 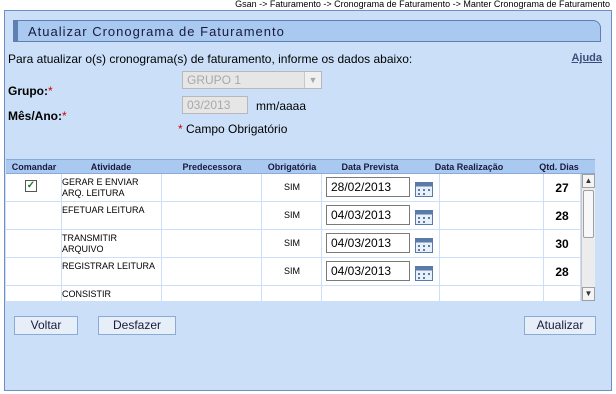 I want to click on voltar-button: Voltar, so click(x=46, y=325).